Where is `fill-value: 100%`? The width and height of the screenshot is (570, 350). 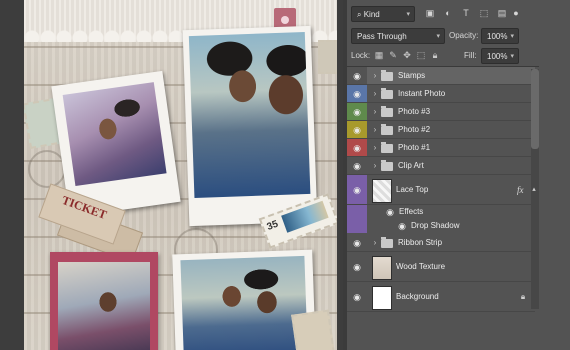
fill-value: 100% is located at coordinates (497, 56).